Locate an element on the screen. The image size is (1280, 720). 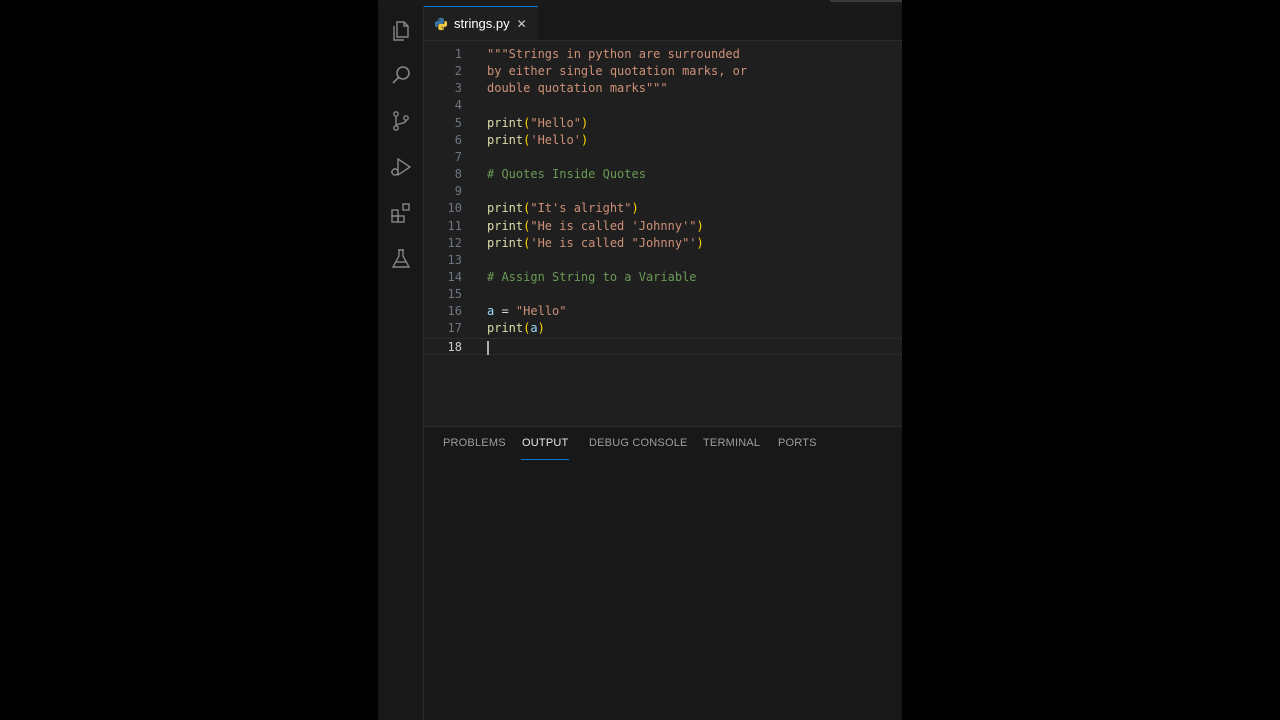
code-token: 'Hello' is located at coordinates (555, 139).